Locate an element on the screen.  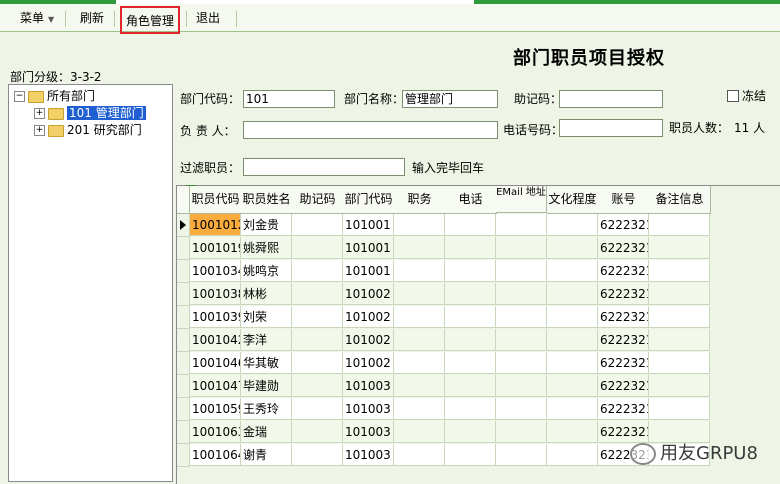
table-row: 10010345姚鸣京 101001 62223210 is located at coordinates (443, 271).